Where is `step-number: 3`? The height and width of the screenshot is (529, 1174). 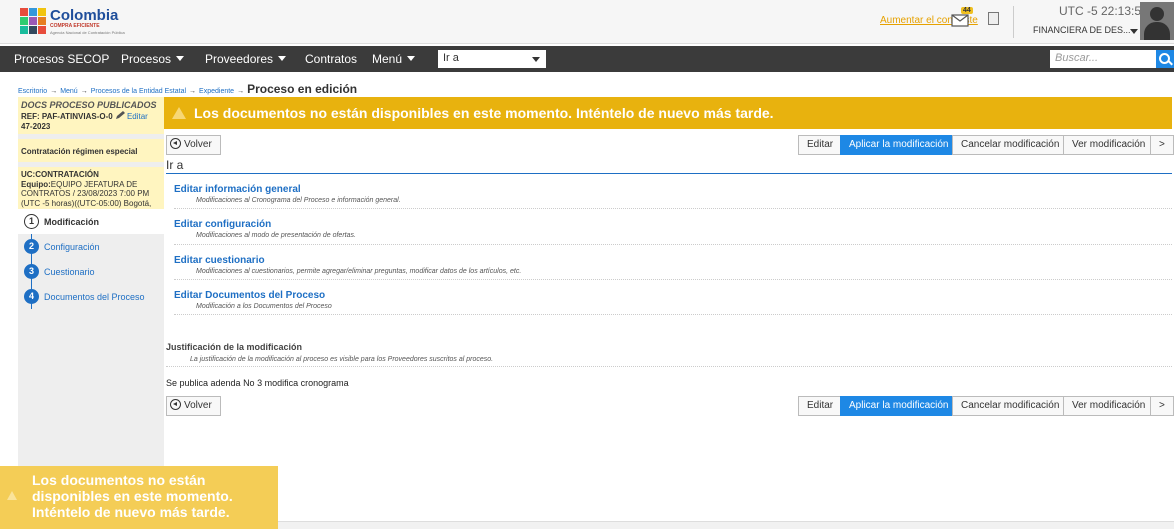 step-number: 3 is located at coordinates (31, 271).